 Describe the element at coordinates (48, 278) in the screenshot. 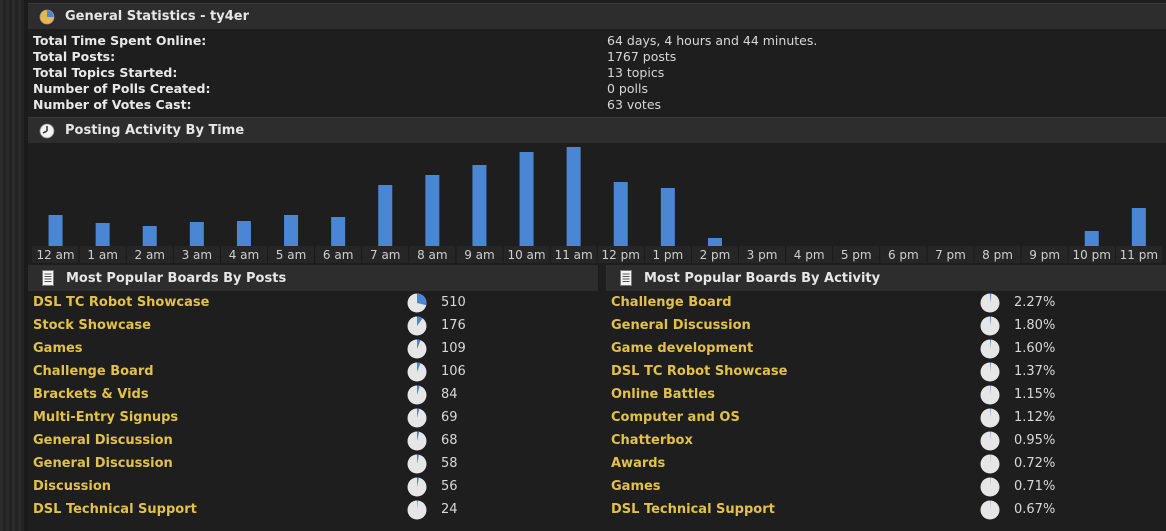

I see `document-icon` at that location.